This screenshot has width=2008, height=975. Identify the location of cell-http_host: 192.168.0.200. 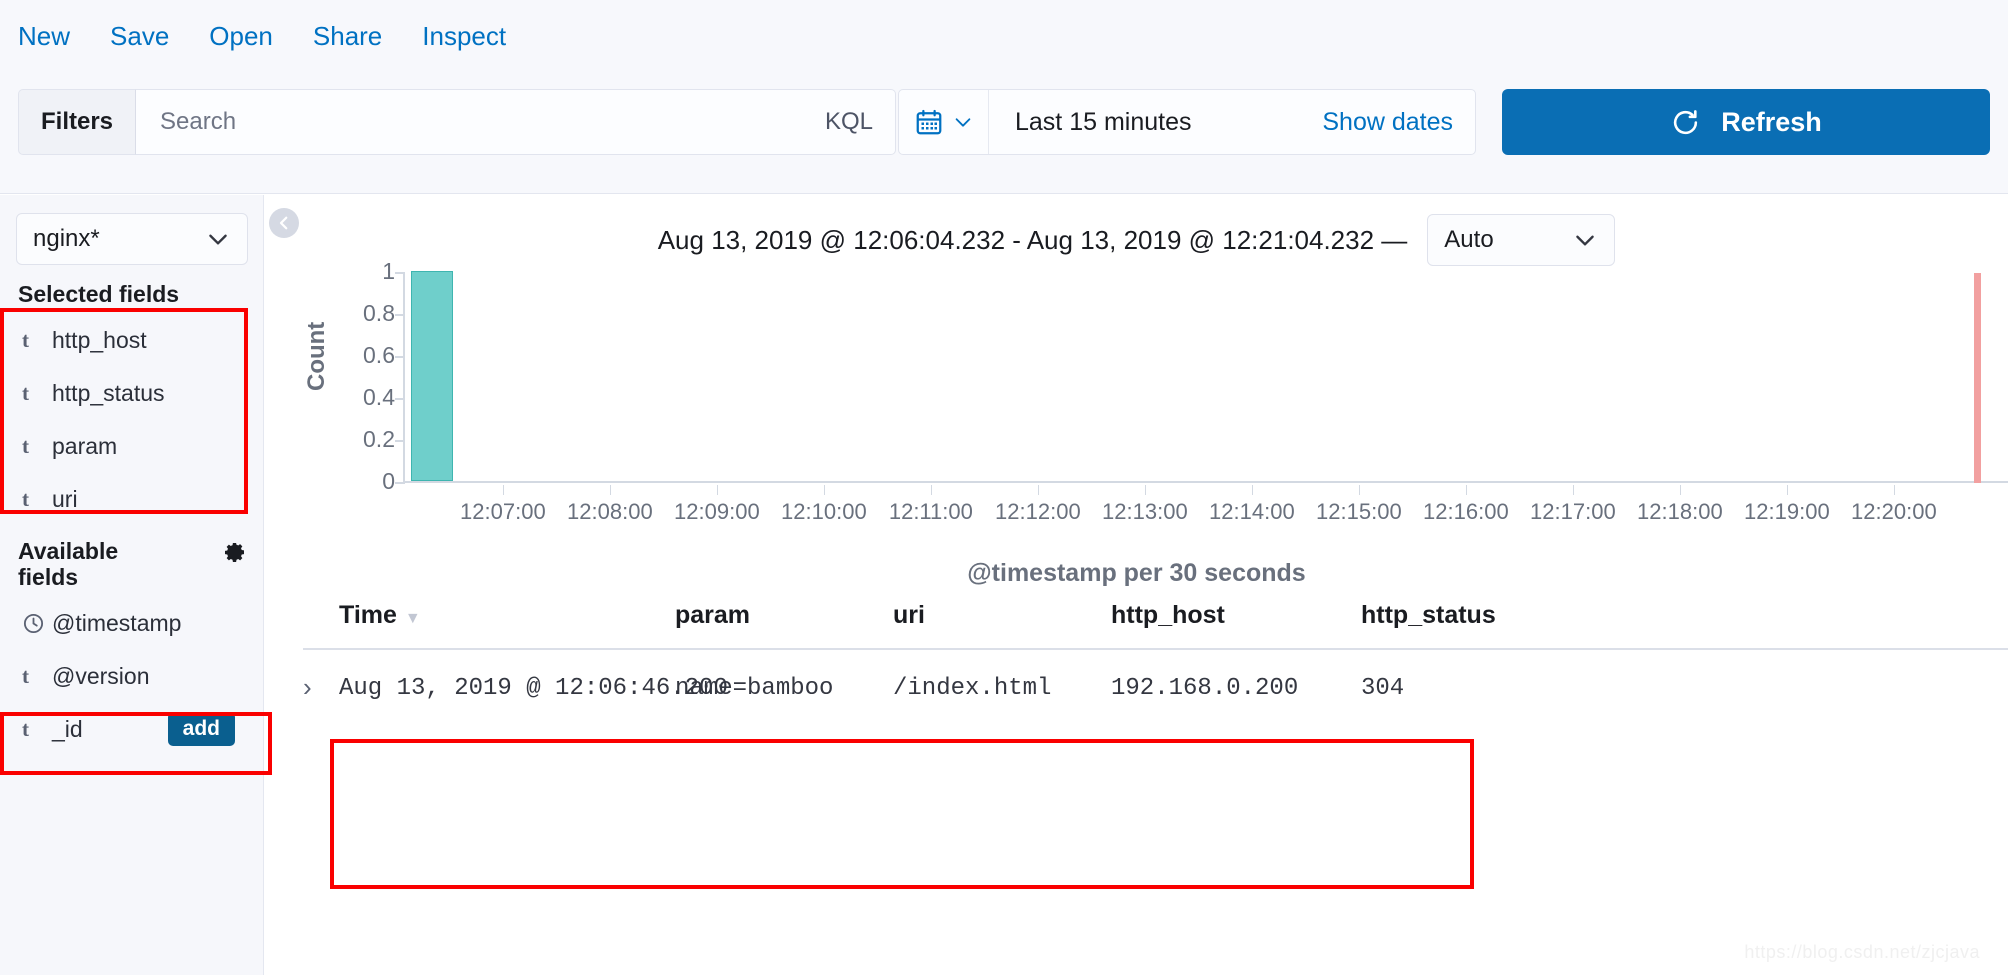
(1205, 688).